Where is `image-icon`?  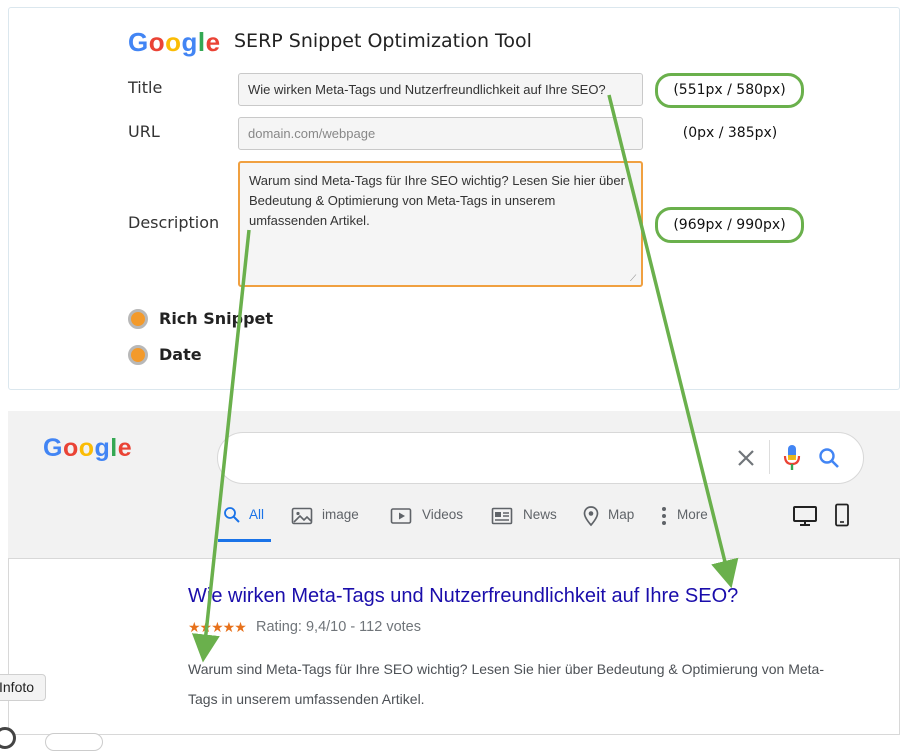
image-icon is located at coordinates (302, 516).